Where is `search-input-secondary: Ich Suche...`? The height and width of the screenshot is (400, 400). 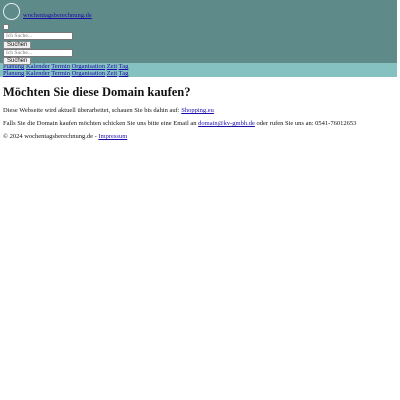
search-input-secondary: Ich Suche... is located at coordinates (38, 53).